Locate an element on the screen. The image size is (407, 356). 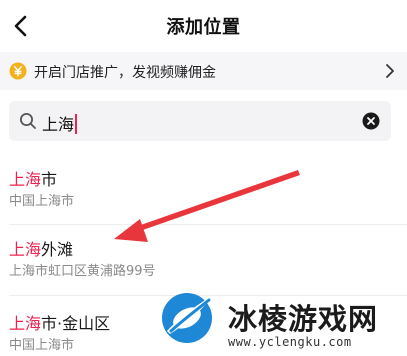
page-title: 添加位置 is located at coordinates (203, 27).